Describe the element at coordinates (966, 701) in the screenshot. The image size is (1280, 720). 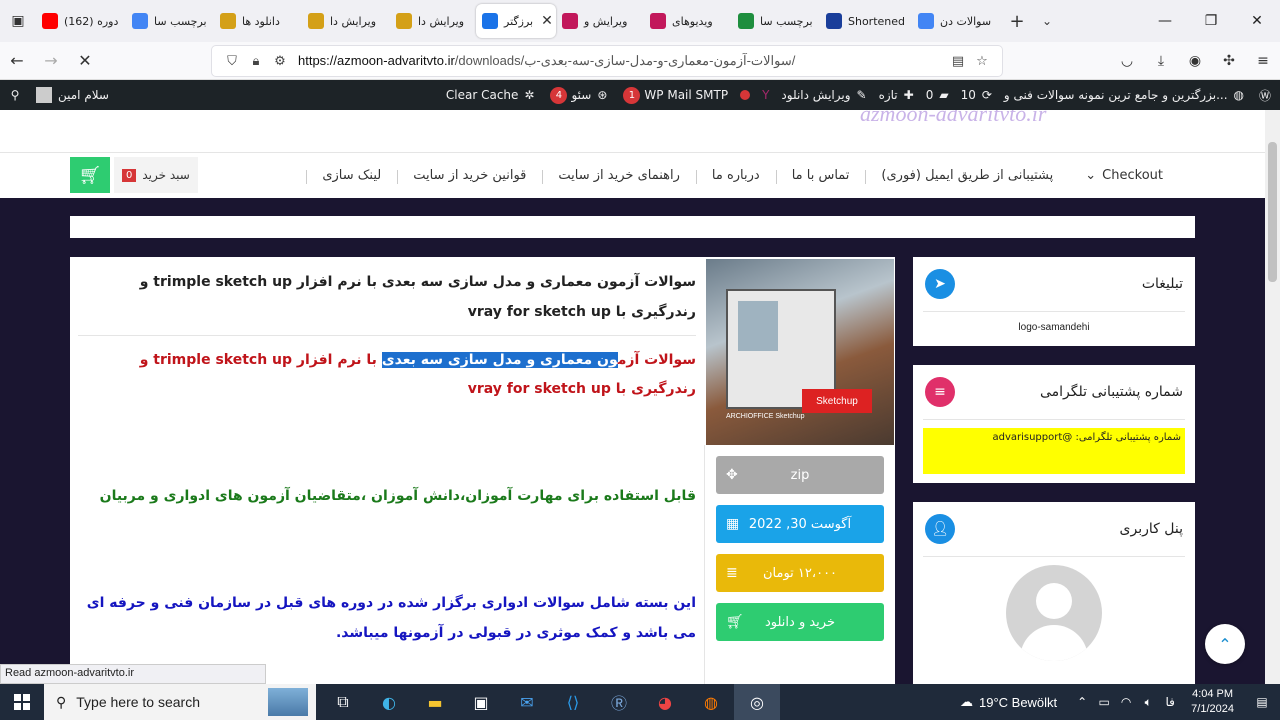
I see `weather-icon: ☁` at that location.